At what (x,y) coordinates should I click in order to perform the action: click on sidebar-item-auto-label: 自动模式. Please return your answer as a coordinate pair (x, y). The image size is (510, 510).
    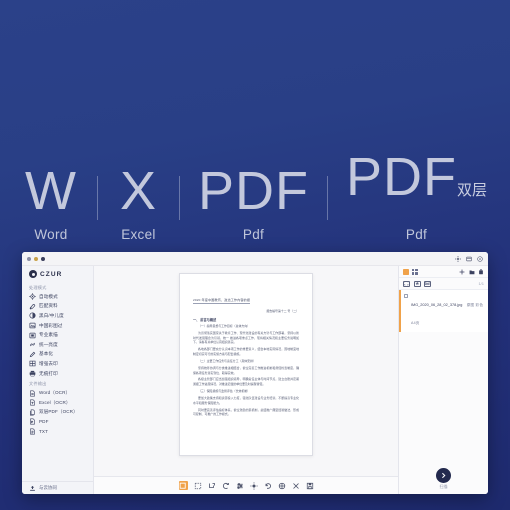
    Looking at the image, I should click on (48, 296).